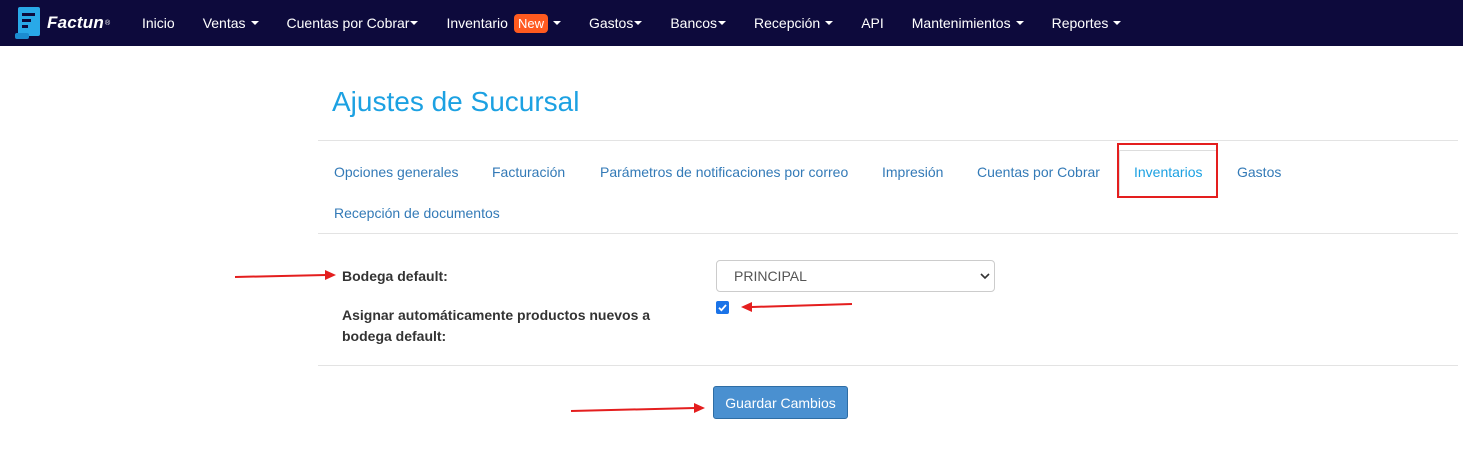 The image size is (1463, 475). I want to click on nav-label: Recepción, so click(787, 23).